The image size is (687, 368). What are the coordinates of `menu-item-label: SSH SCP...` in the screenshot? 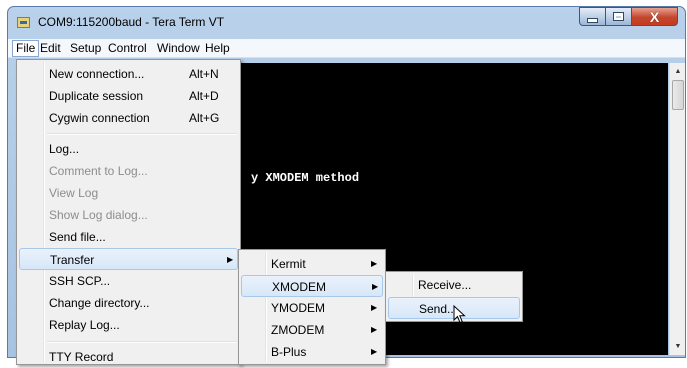 It's located at (80, 281).